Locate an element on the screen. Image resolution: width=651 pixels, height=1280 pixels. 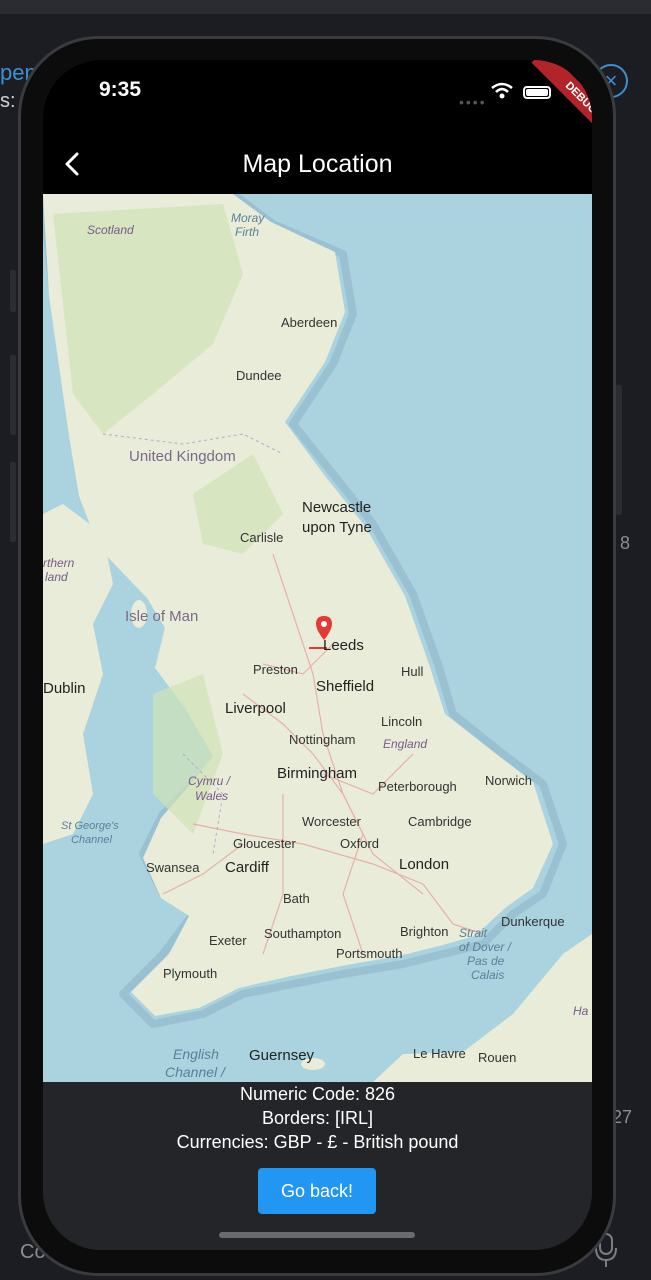
status-time: 9:35 is located at coordinates (120, 89).